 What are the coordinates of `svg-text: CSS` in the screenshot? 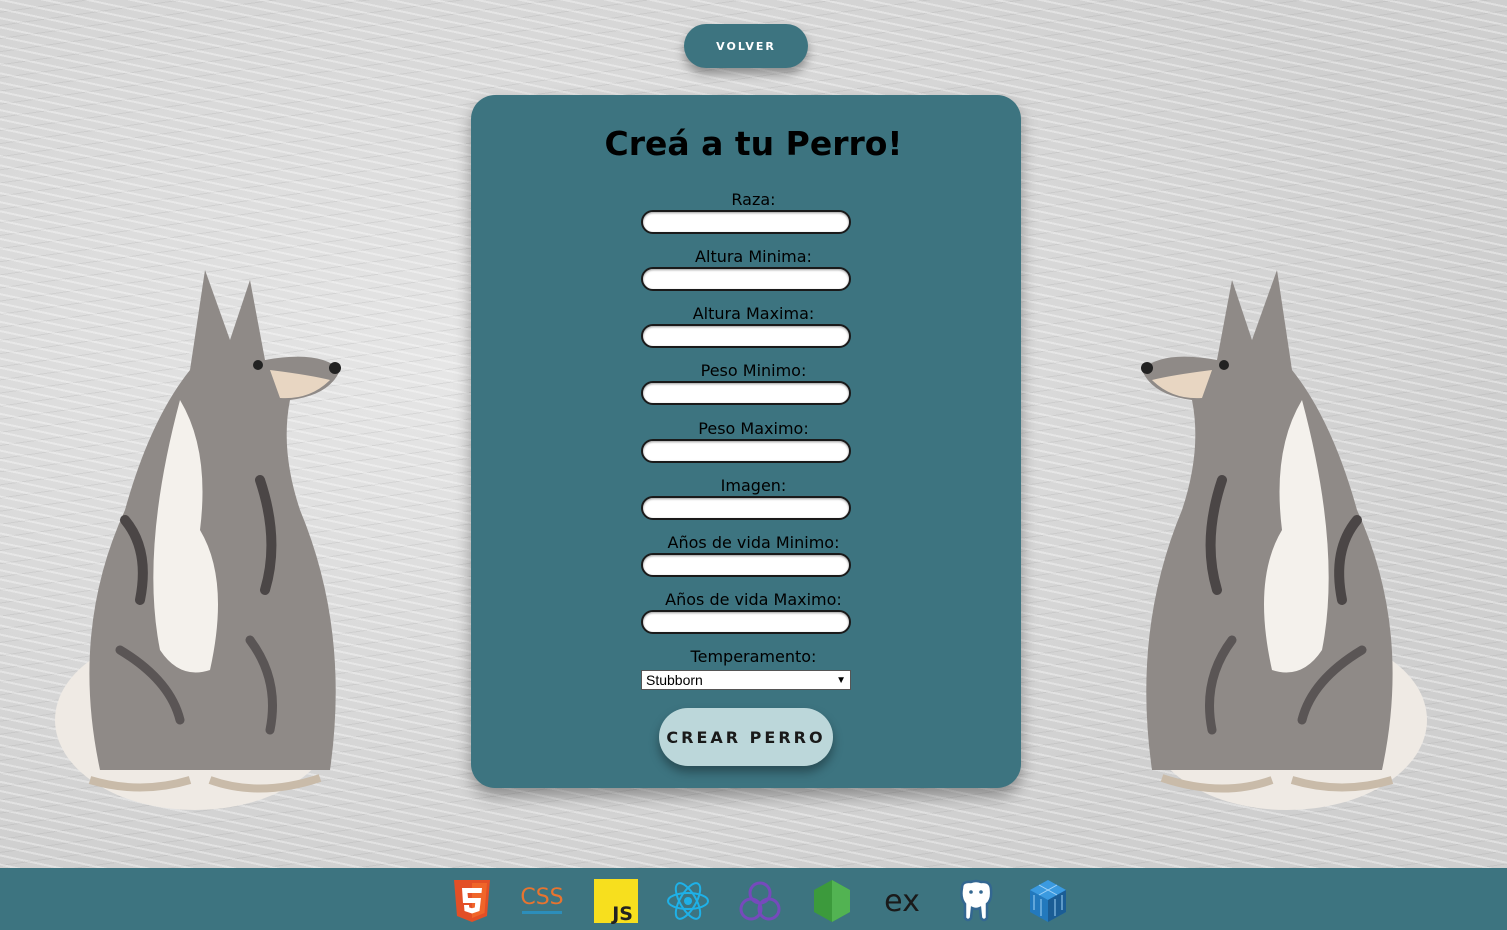 It's located at (541, 897).